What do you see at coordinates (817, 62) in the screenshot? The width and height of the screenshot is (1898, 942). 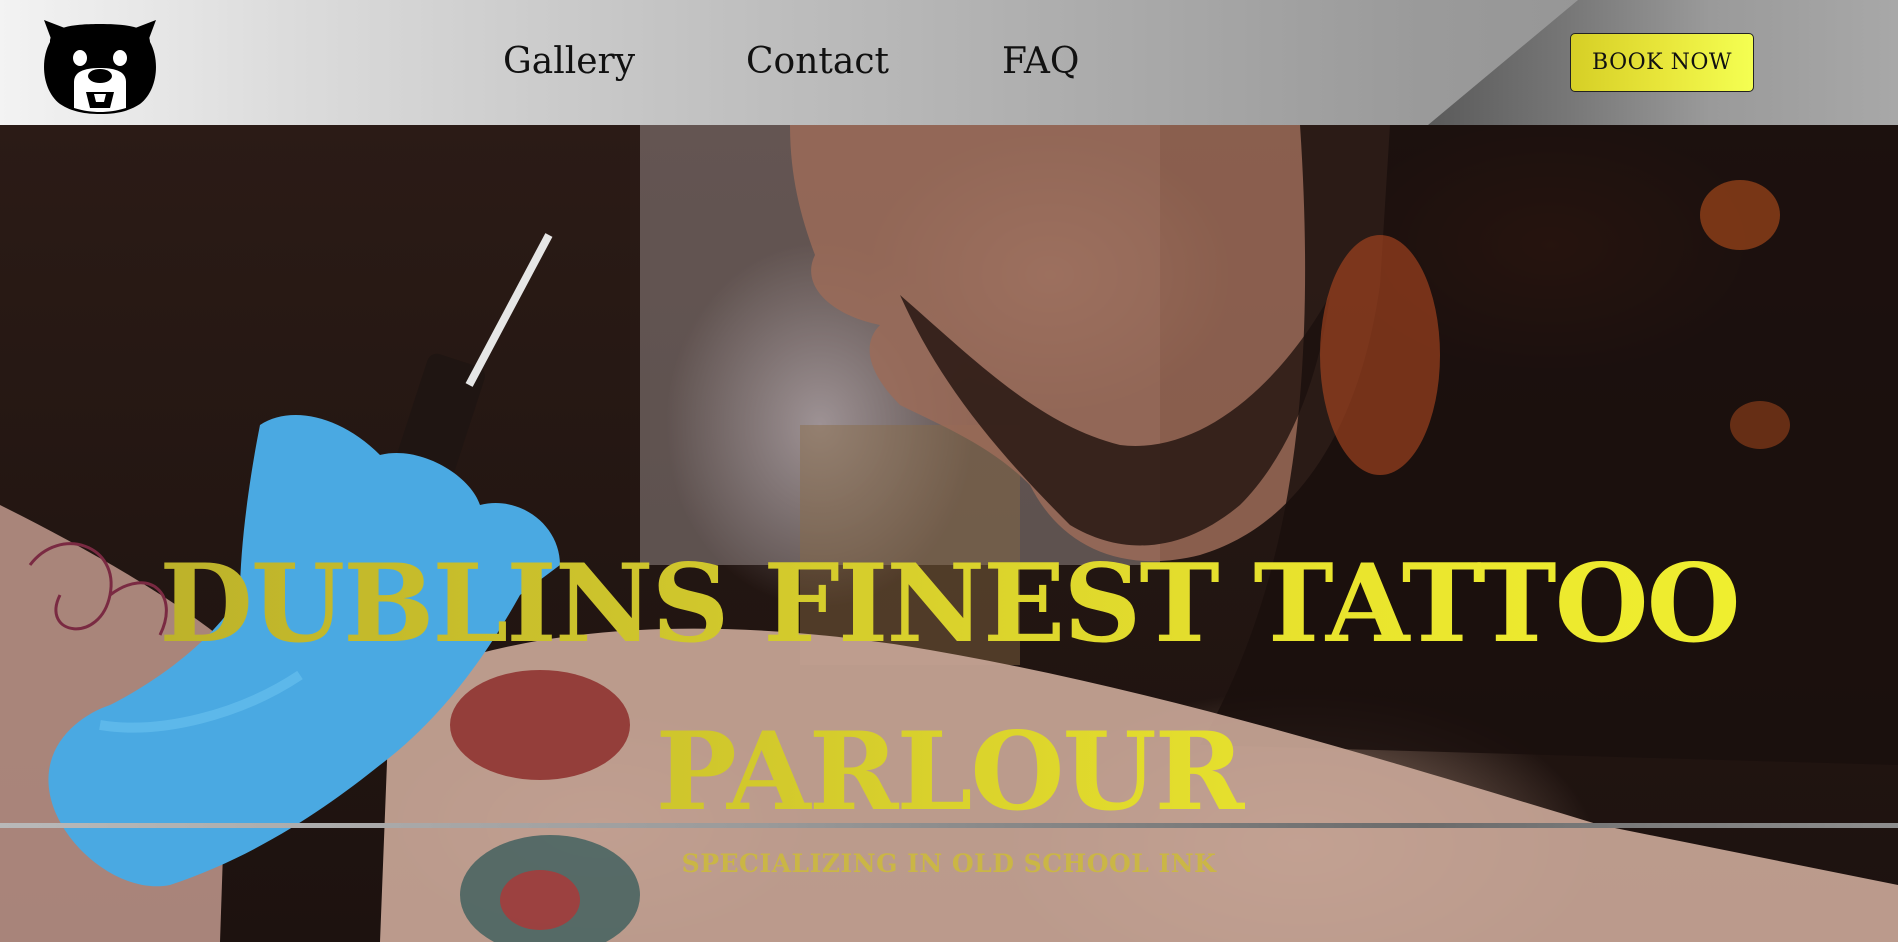 I see `nav-link-contact: Contact` at bounding box center [817, 62].